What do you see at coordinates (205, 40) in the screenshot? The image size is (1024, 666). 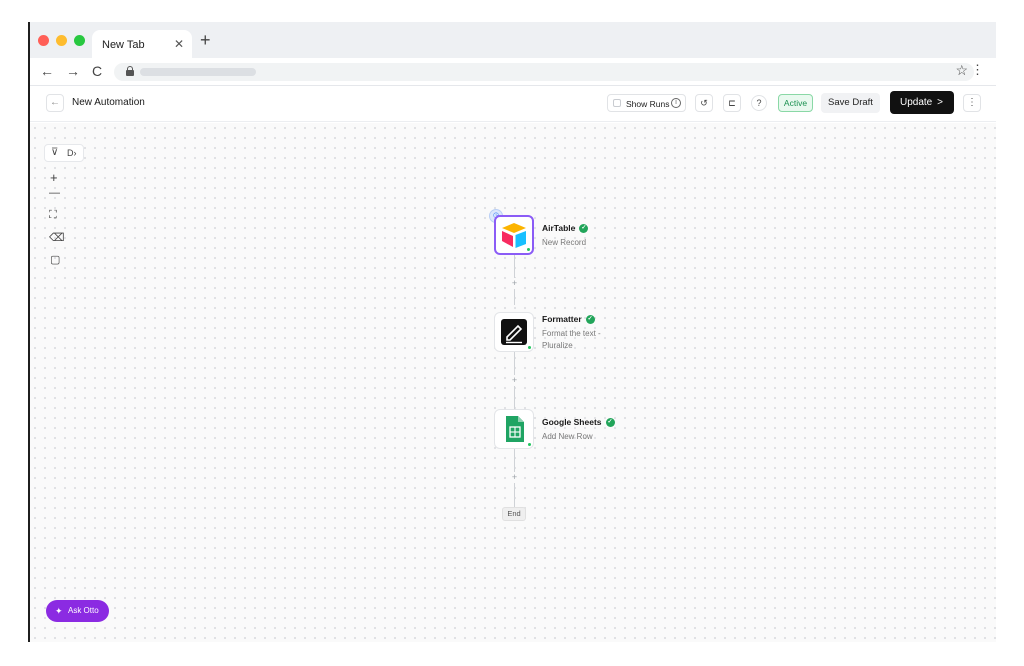 I see `new-tab-button: +` at bounding box center [205, 40].